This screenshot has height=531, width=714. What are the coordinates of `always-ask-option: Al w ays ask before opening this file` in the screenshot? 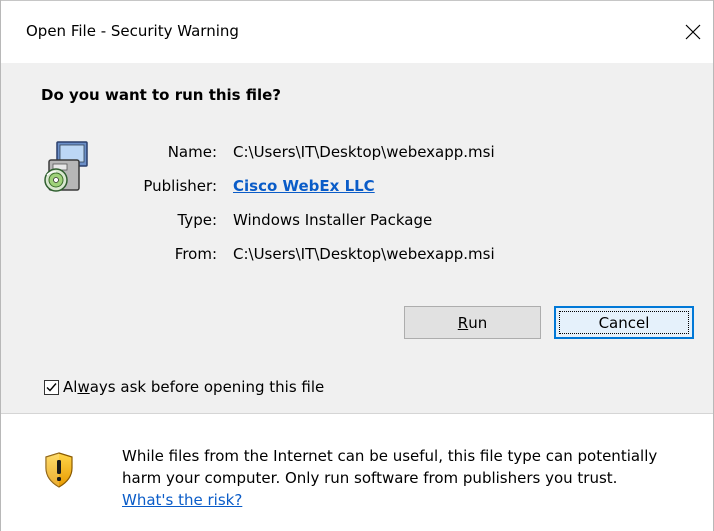 It's located at (184, 387).